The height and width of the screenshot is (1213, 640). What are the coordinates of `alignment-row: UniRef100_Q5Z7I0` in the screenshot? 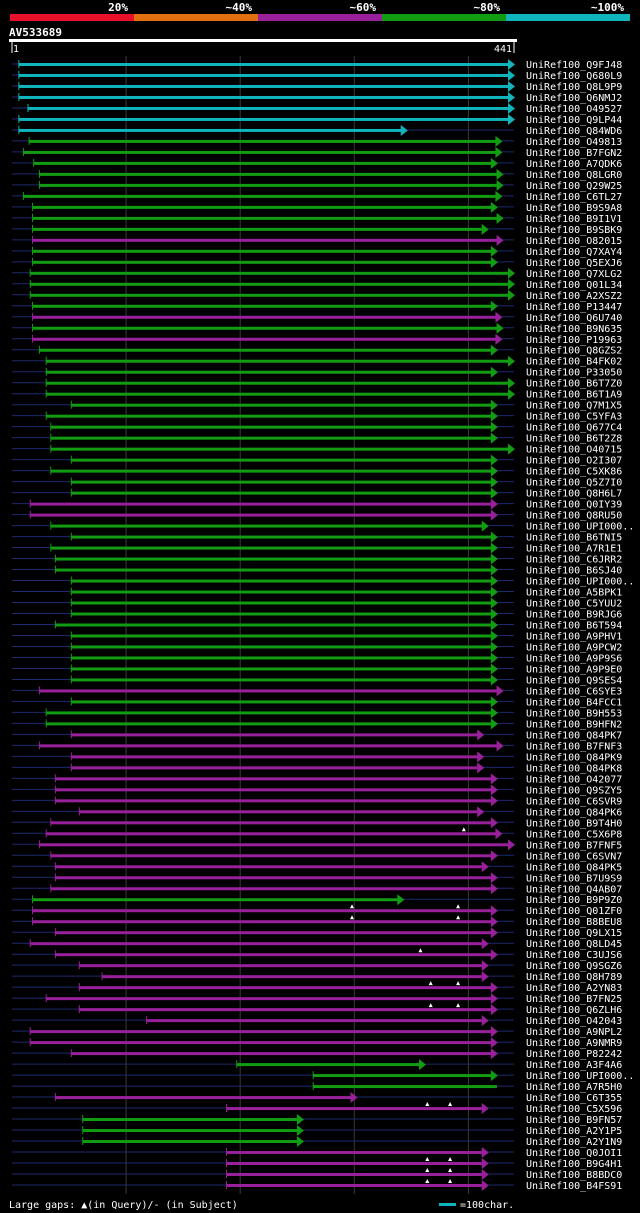 It's located at (317, 482).